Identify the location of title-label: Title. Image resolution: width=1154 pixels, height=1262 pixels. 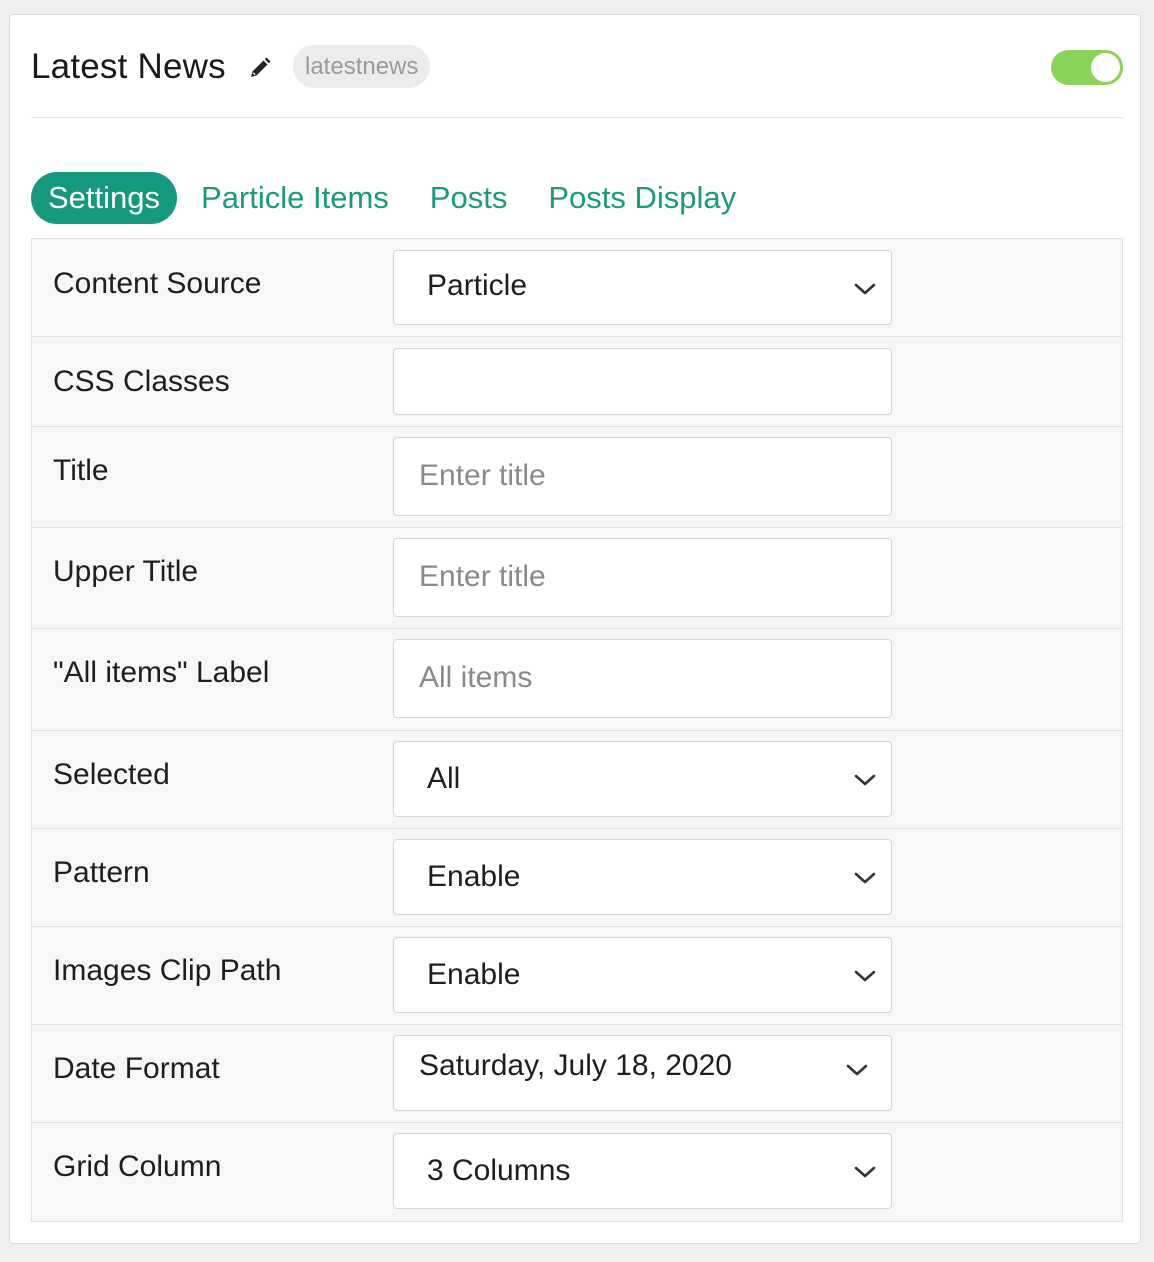
(81, 470).